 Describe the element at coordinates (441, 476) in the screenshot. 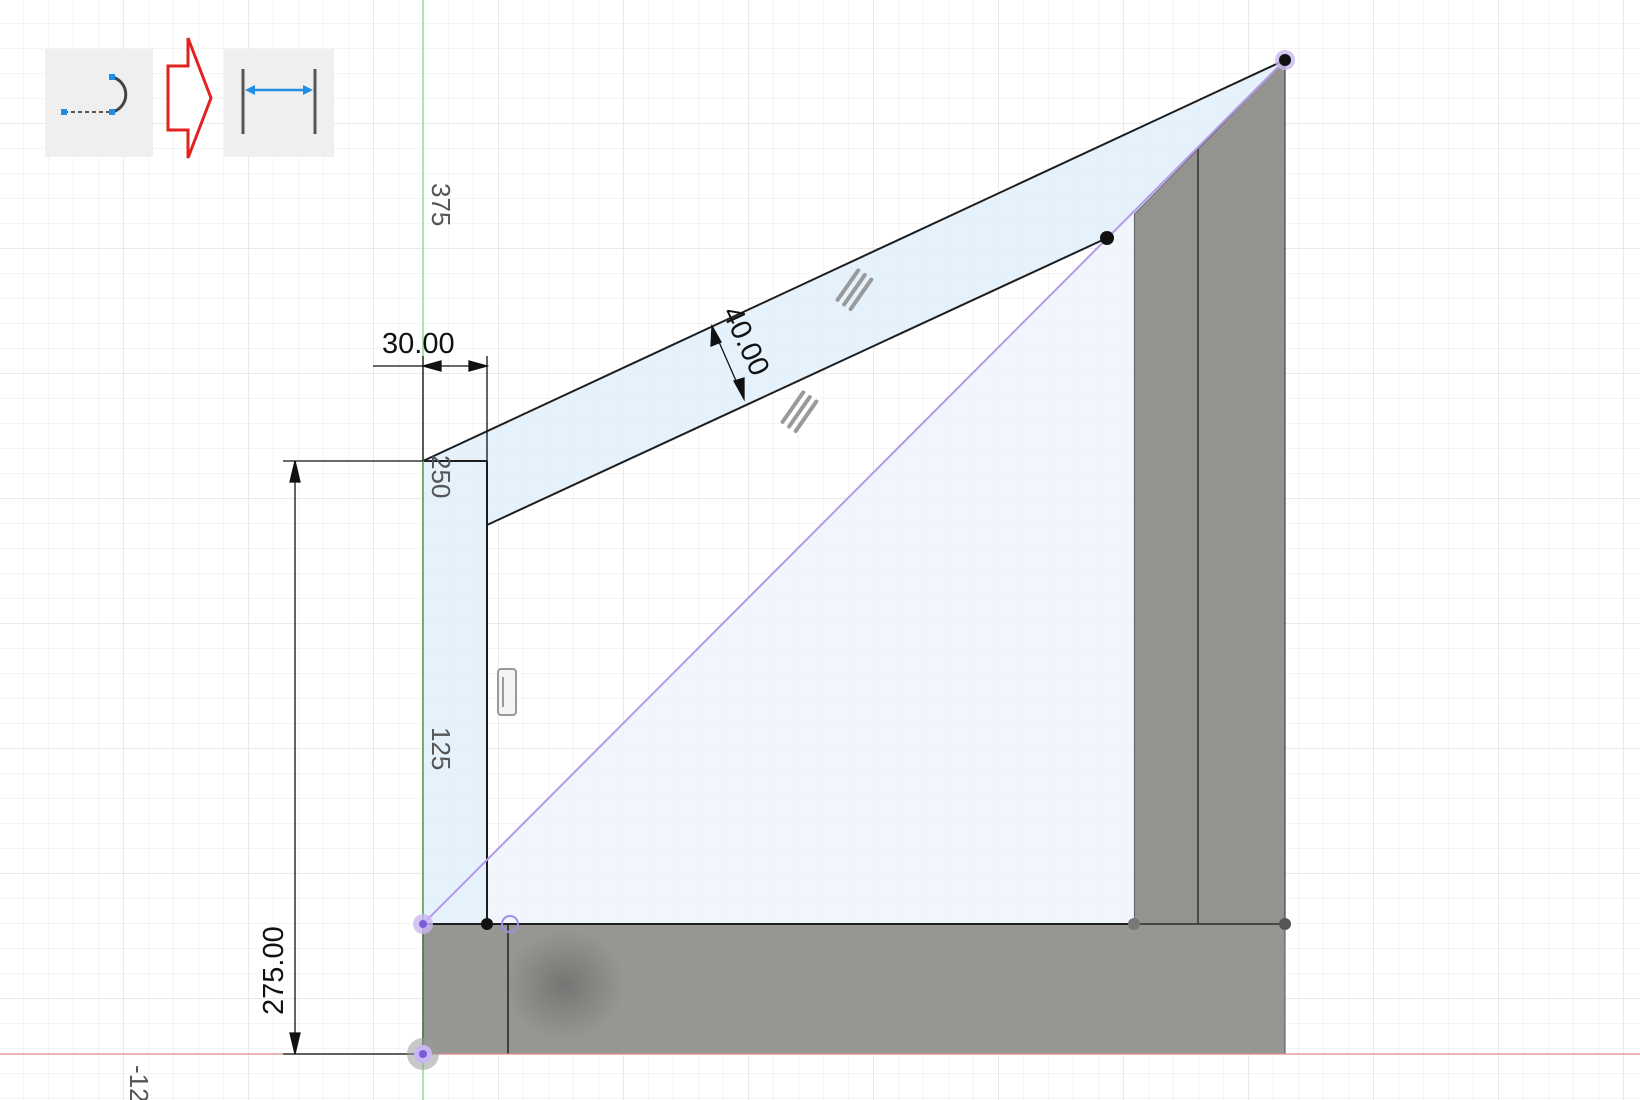

I see `grid-label-250: 250` at that location.